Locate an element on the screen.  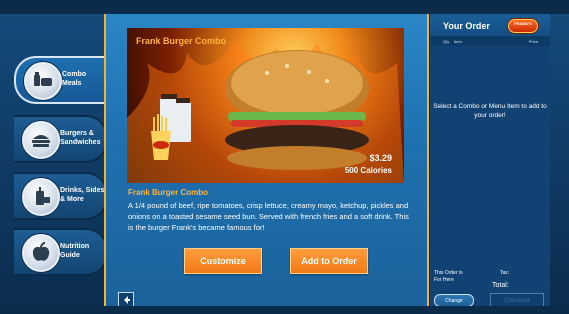
franks-logo-icon: FRANK'S is located at coordinates (523, 26).